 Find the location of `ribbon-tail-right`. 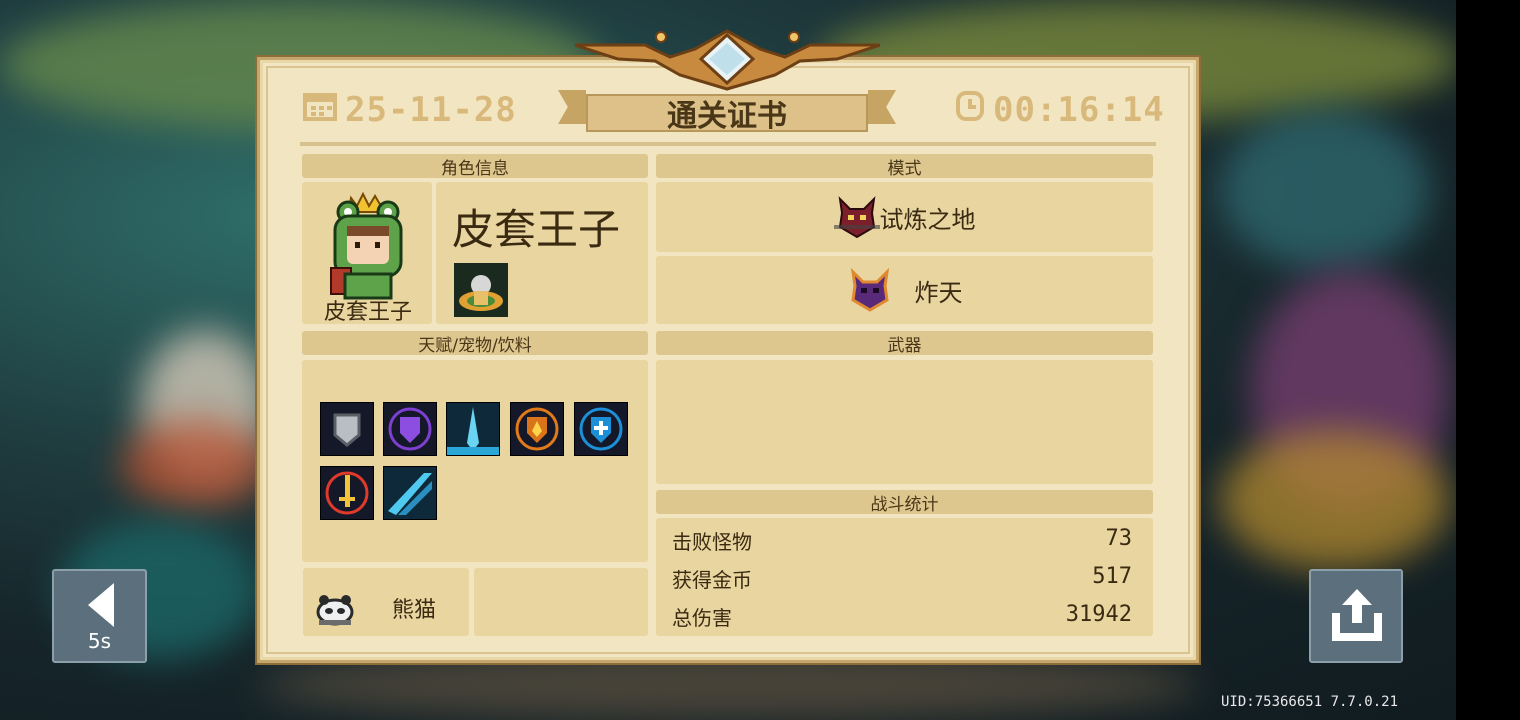

ribbon-tail-right is located at coordinates (882, 107).